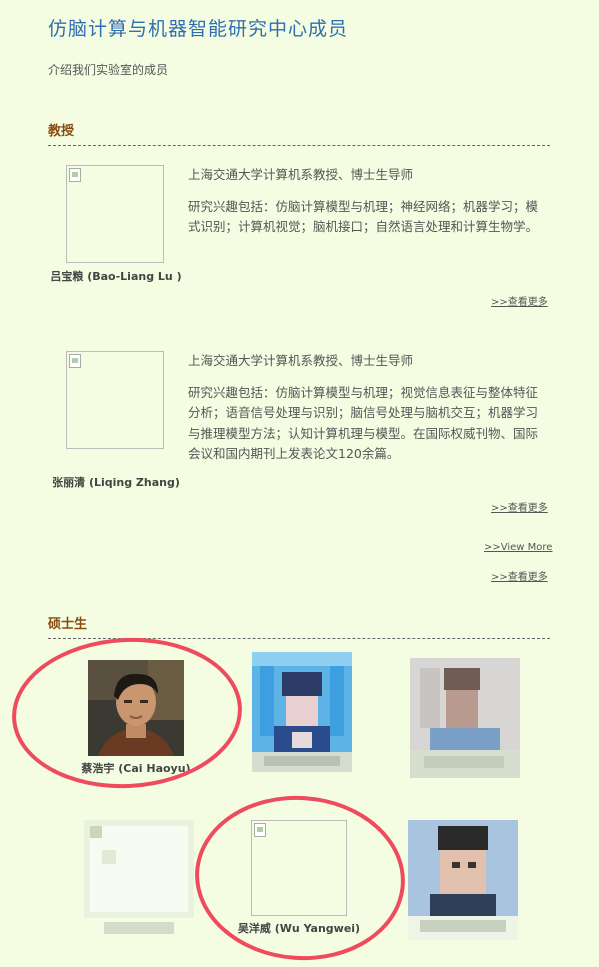 Image resolution: width=599 pixels, height=967 pixels. I want to click on page-subtitle: 介绍我们实验室的成员, so click(108, 70).